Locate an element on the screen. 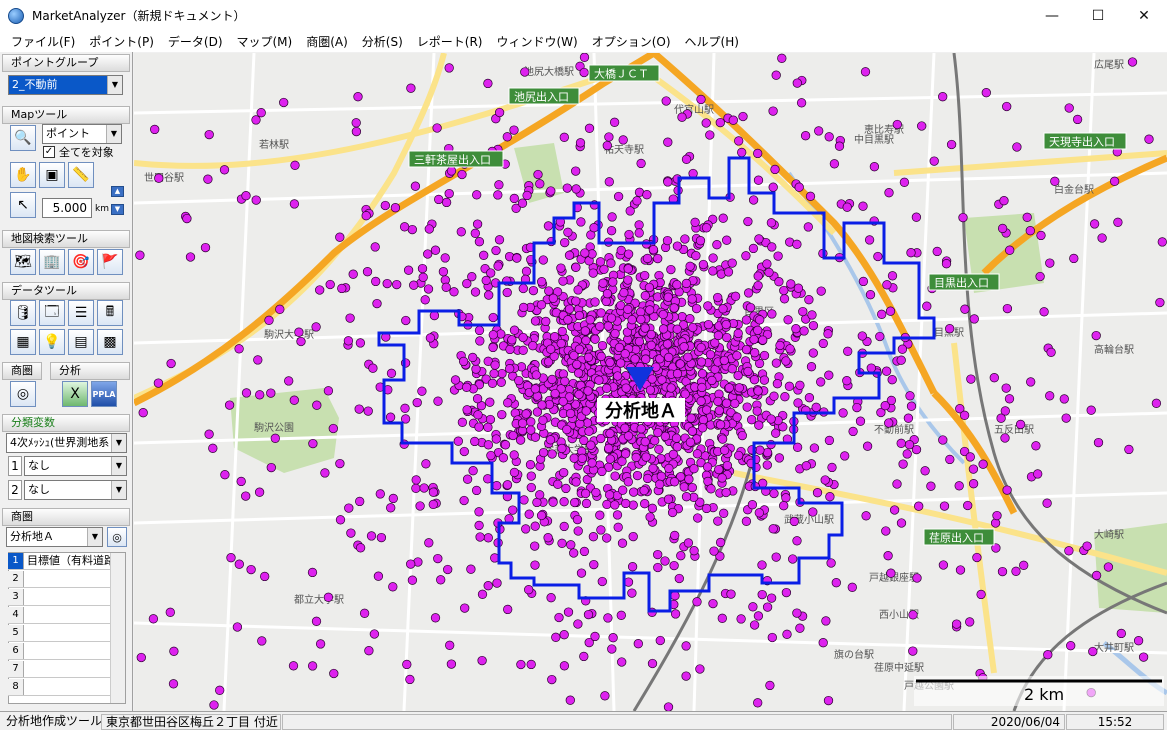 This screenshot has width=1167, height=730. table-row: 7 is located at coordinates (66, 669).